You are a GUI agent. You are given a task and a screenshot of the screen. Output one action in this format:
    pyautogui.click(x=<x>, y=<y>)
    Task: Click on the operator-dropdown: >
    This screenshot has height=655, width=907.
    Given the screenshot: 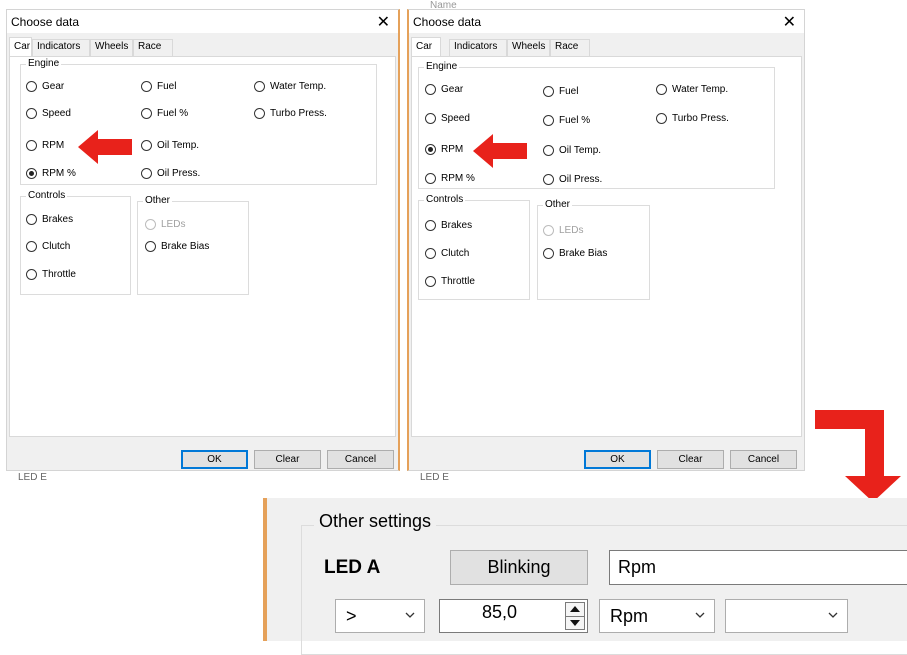 What is the action you would take?
    pyautogui.click(x=380, y=616)
    